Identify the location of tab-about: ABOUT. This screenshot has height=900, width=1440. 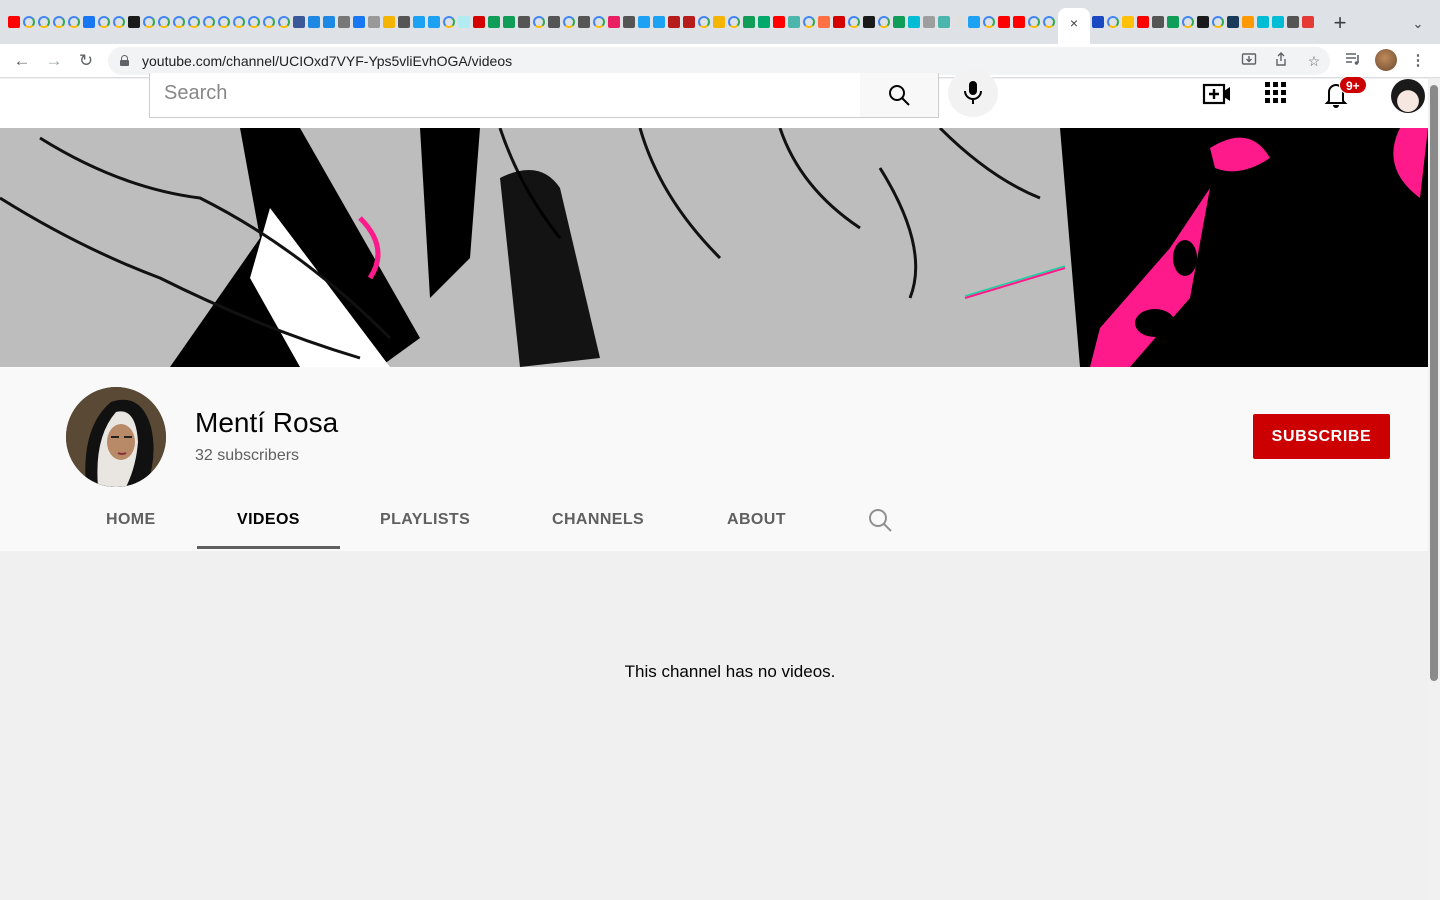
(756, 520).